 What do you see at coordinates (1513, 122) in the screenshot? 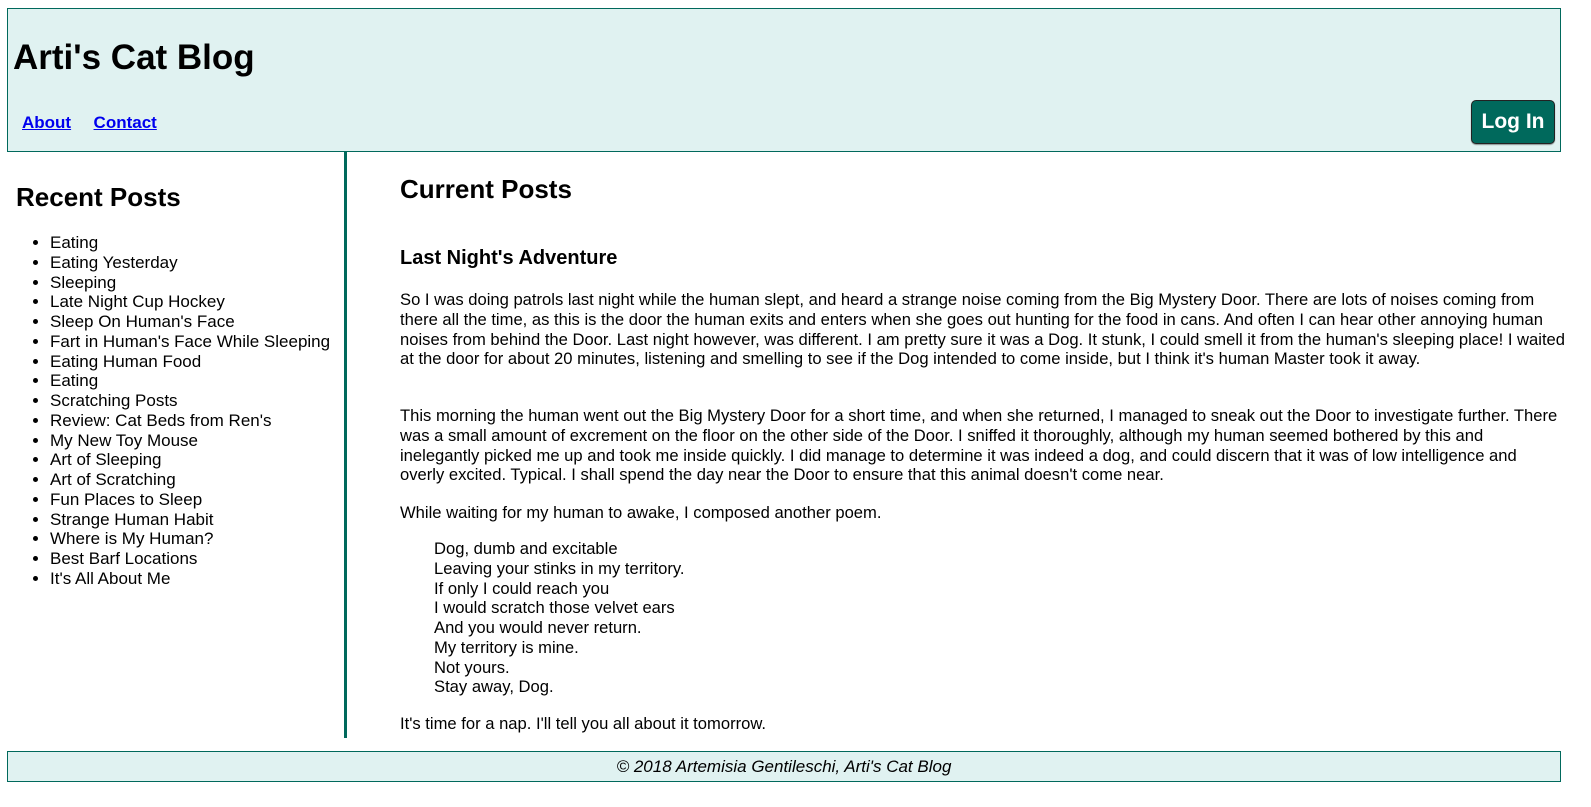
I see `login-button: Log In` at bounding box center [1513, 122].